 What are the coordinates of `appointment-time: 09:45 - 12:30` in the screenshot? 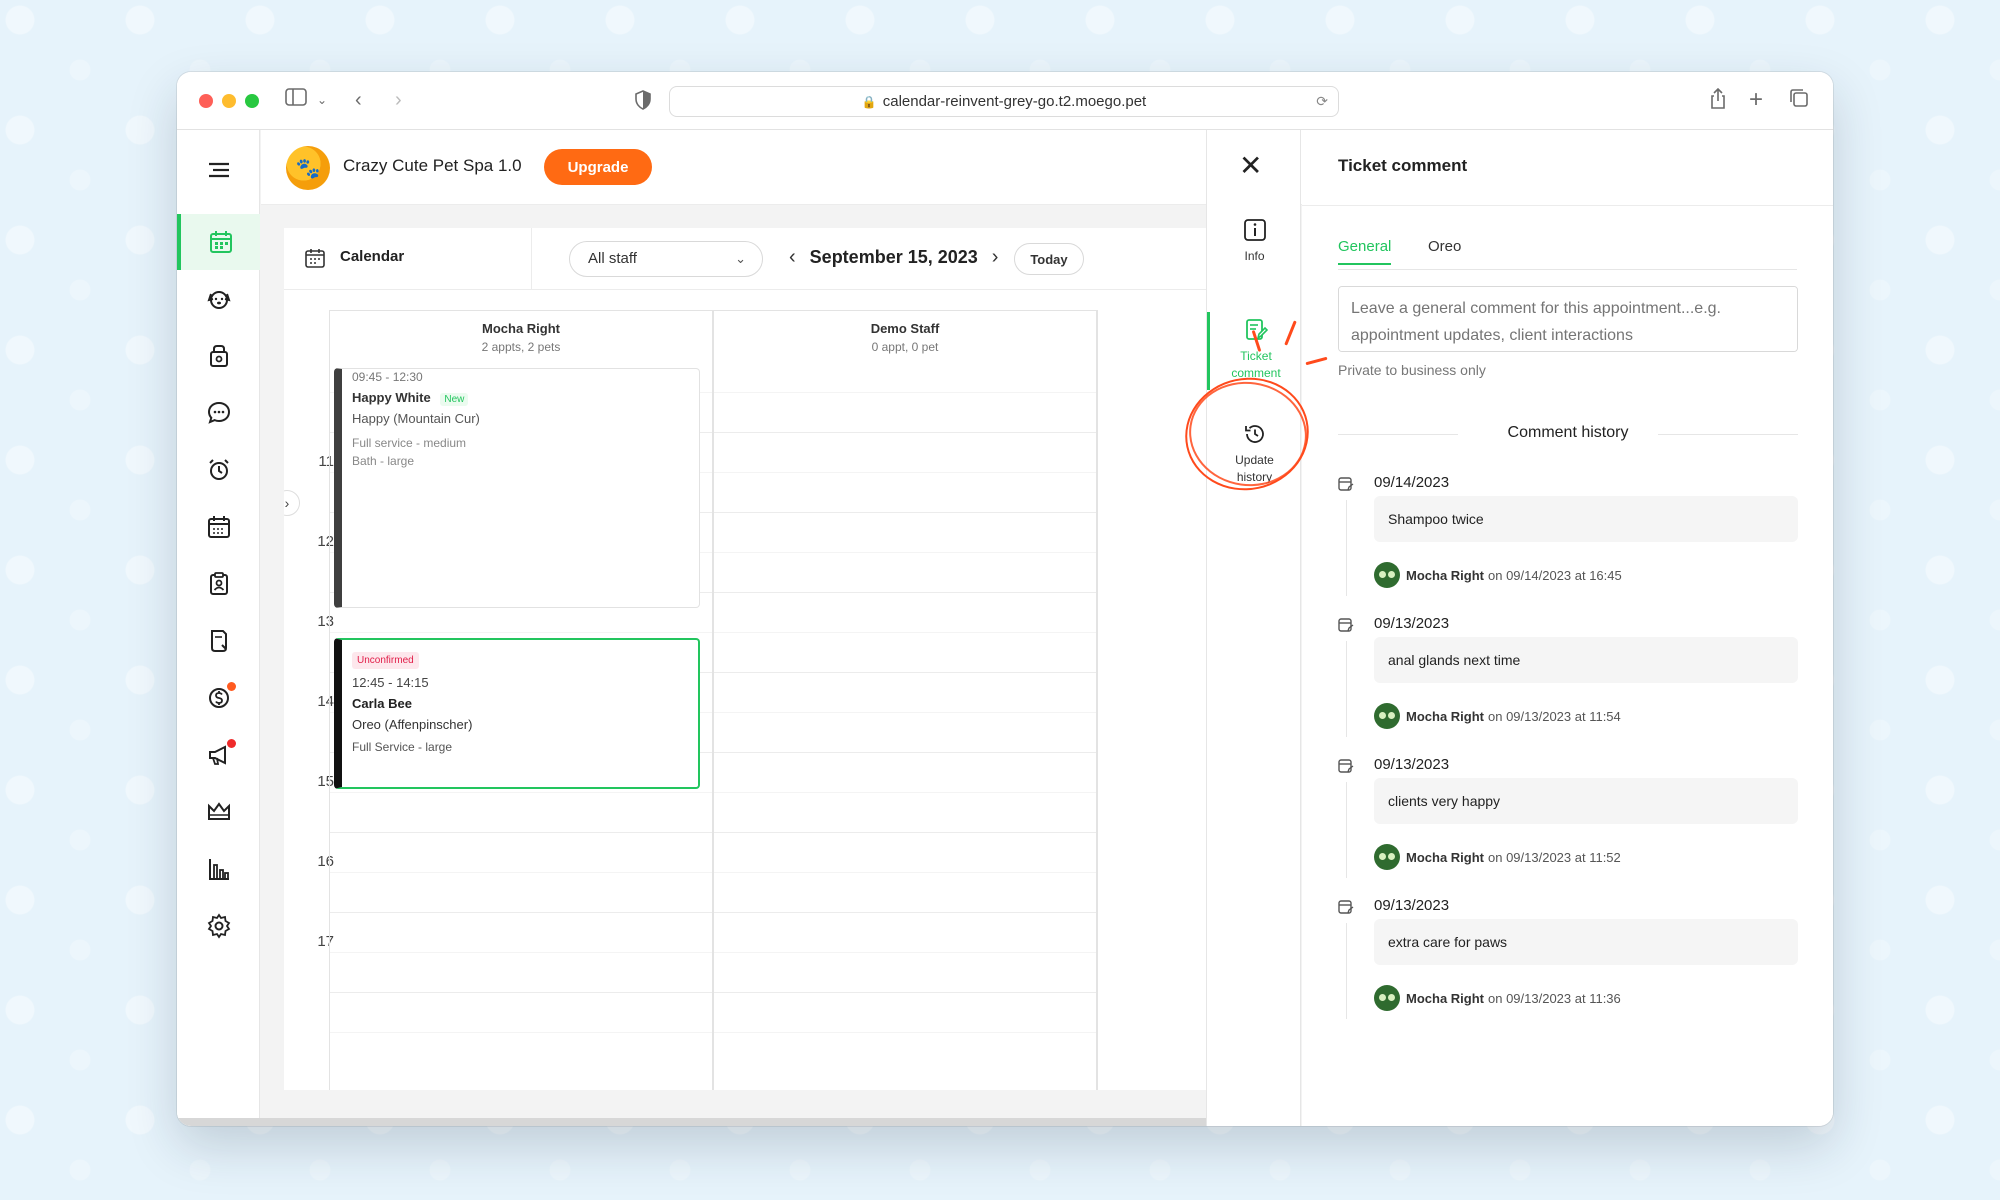 It's located at (387, 377).